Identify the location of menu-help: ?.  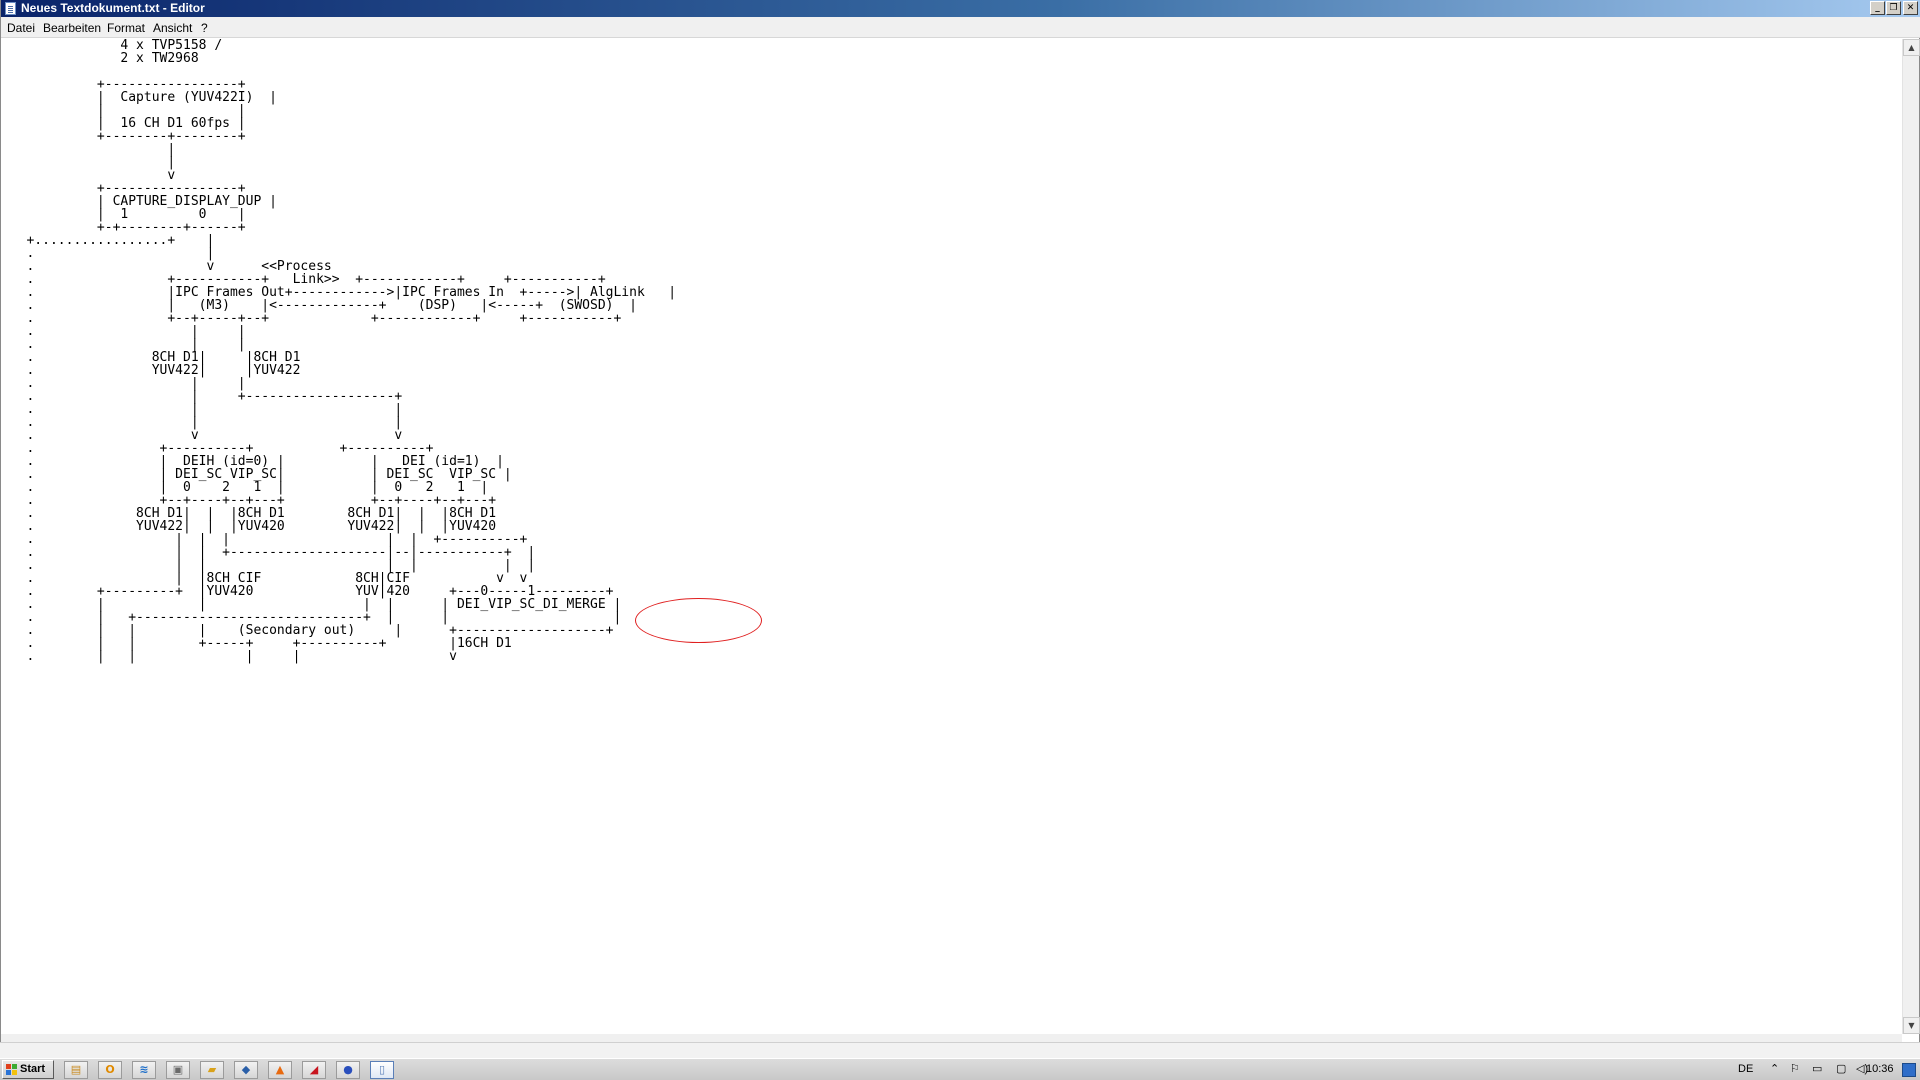
(204, 28).